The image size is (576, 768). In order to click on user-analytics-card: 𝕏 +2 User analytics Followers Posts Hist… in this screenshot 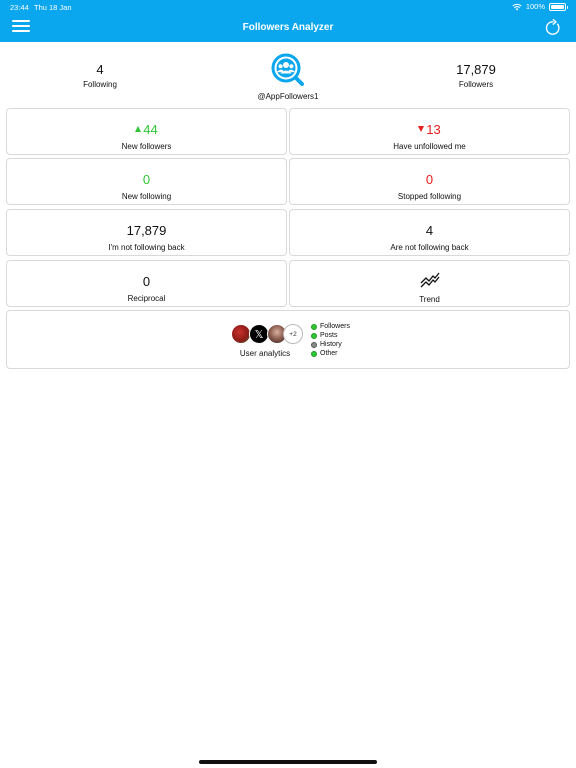, I will do `click(288, 339)`.